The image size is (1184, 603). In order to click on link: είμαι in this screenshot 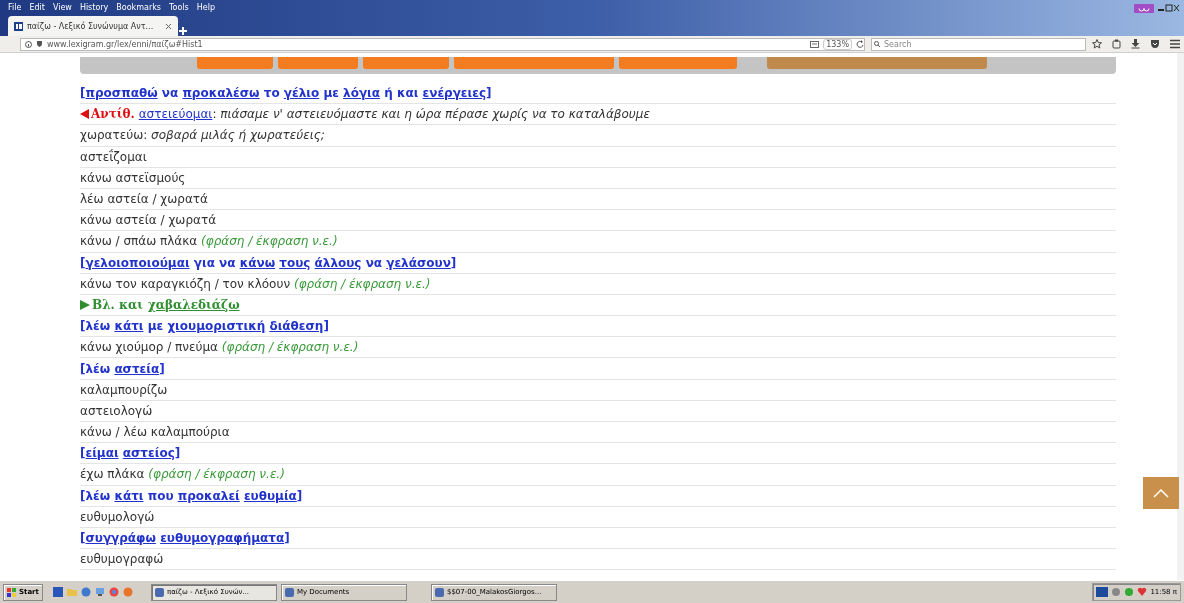, I will do `click(102, 453)`.